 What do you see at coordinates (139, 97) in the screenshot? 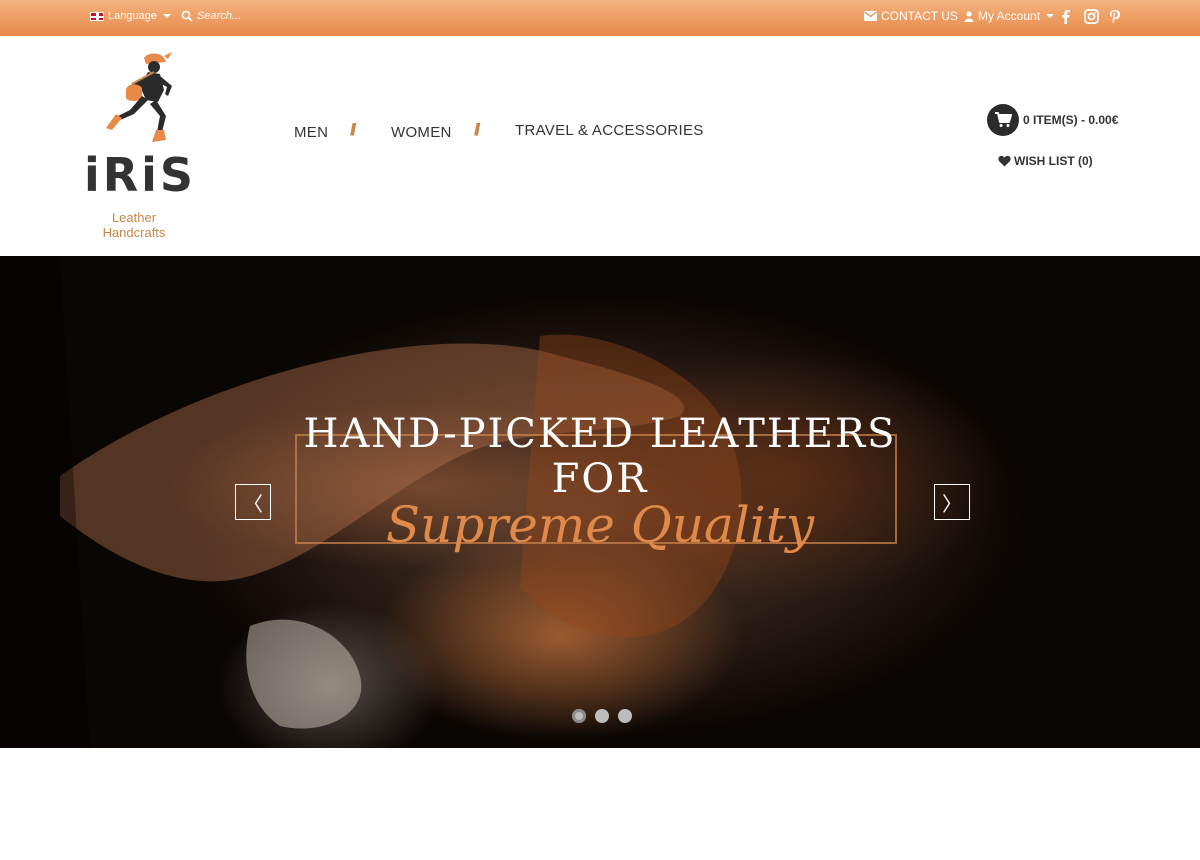
I see `runner-logo-icon` at bounding box center [139, 97].